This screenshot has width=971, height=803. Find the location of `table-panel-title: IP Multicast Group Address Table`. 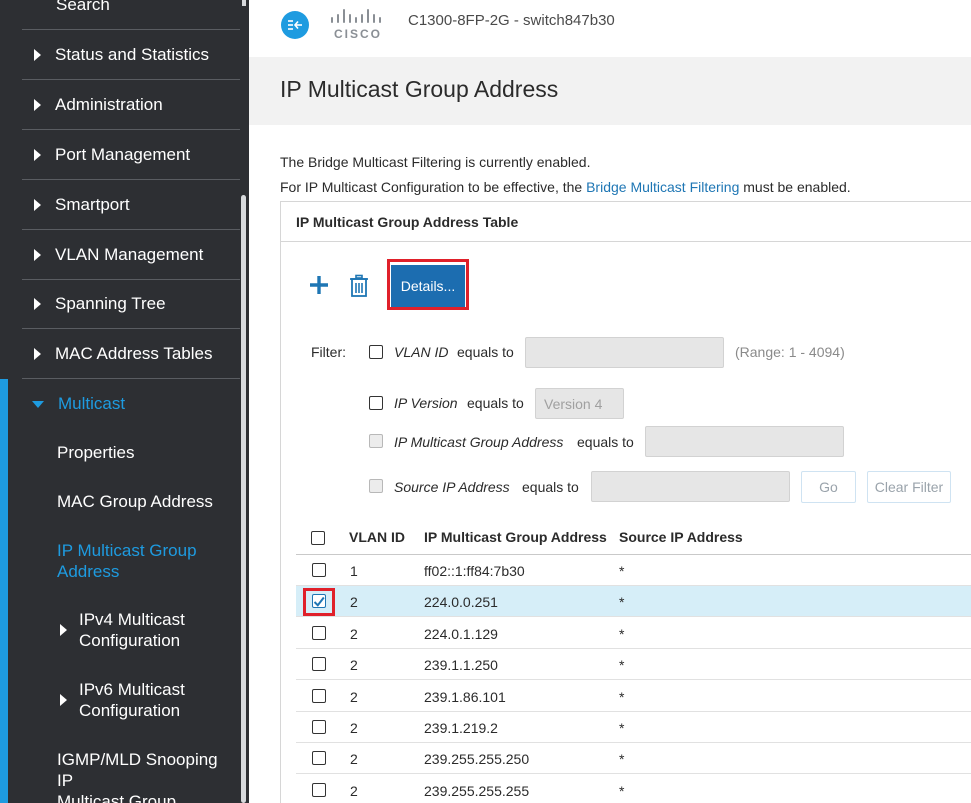

table-panel-title: IP Multicast Group Address Table is located at coordinates (407, 222).